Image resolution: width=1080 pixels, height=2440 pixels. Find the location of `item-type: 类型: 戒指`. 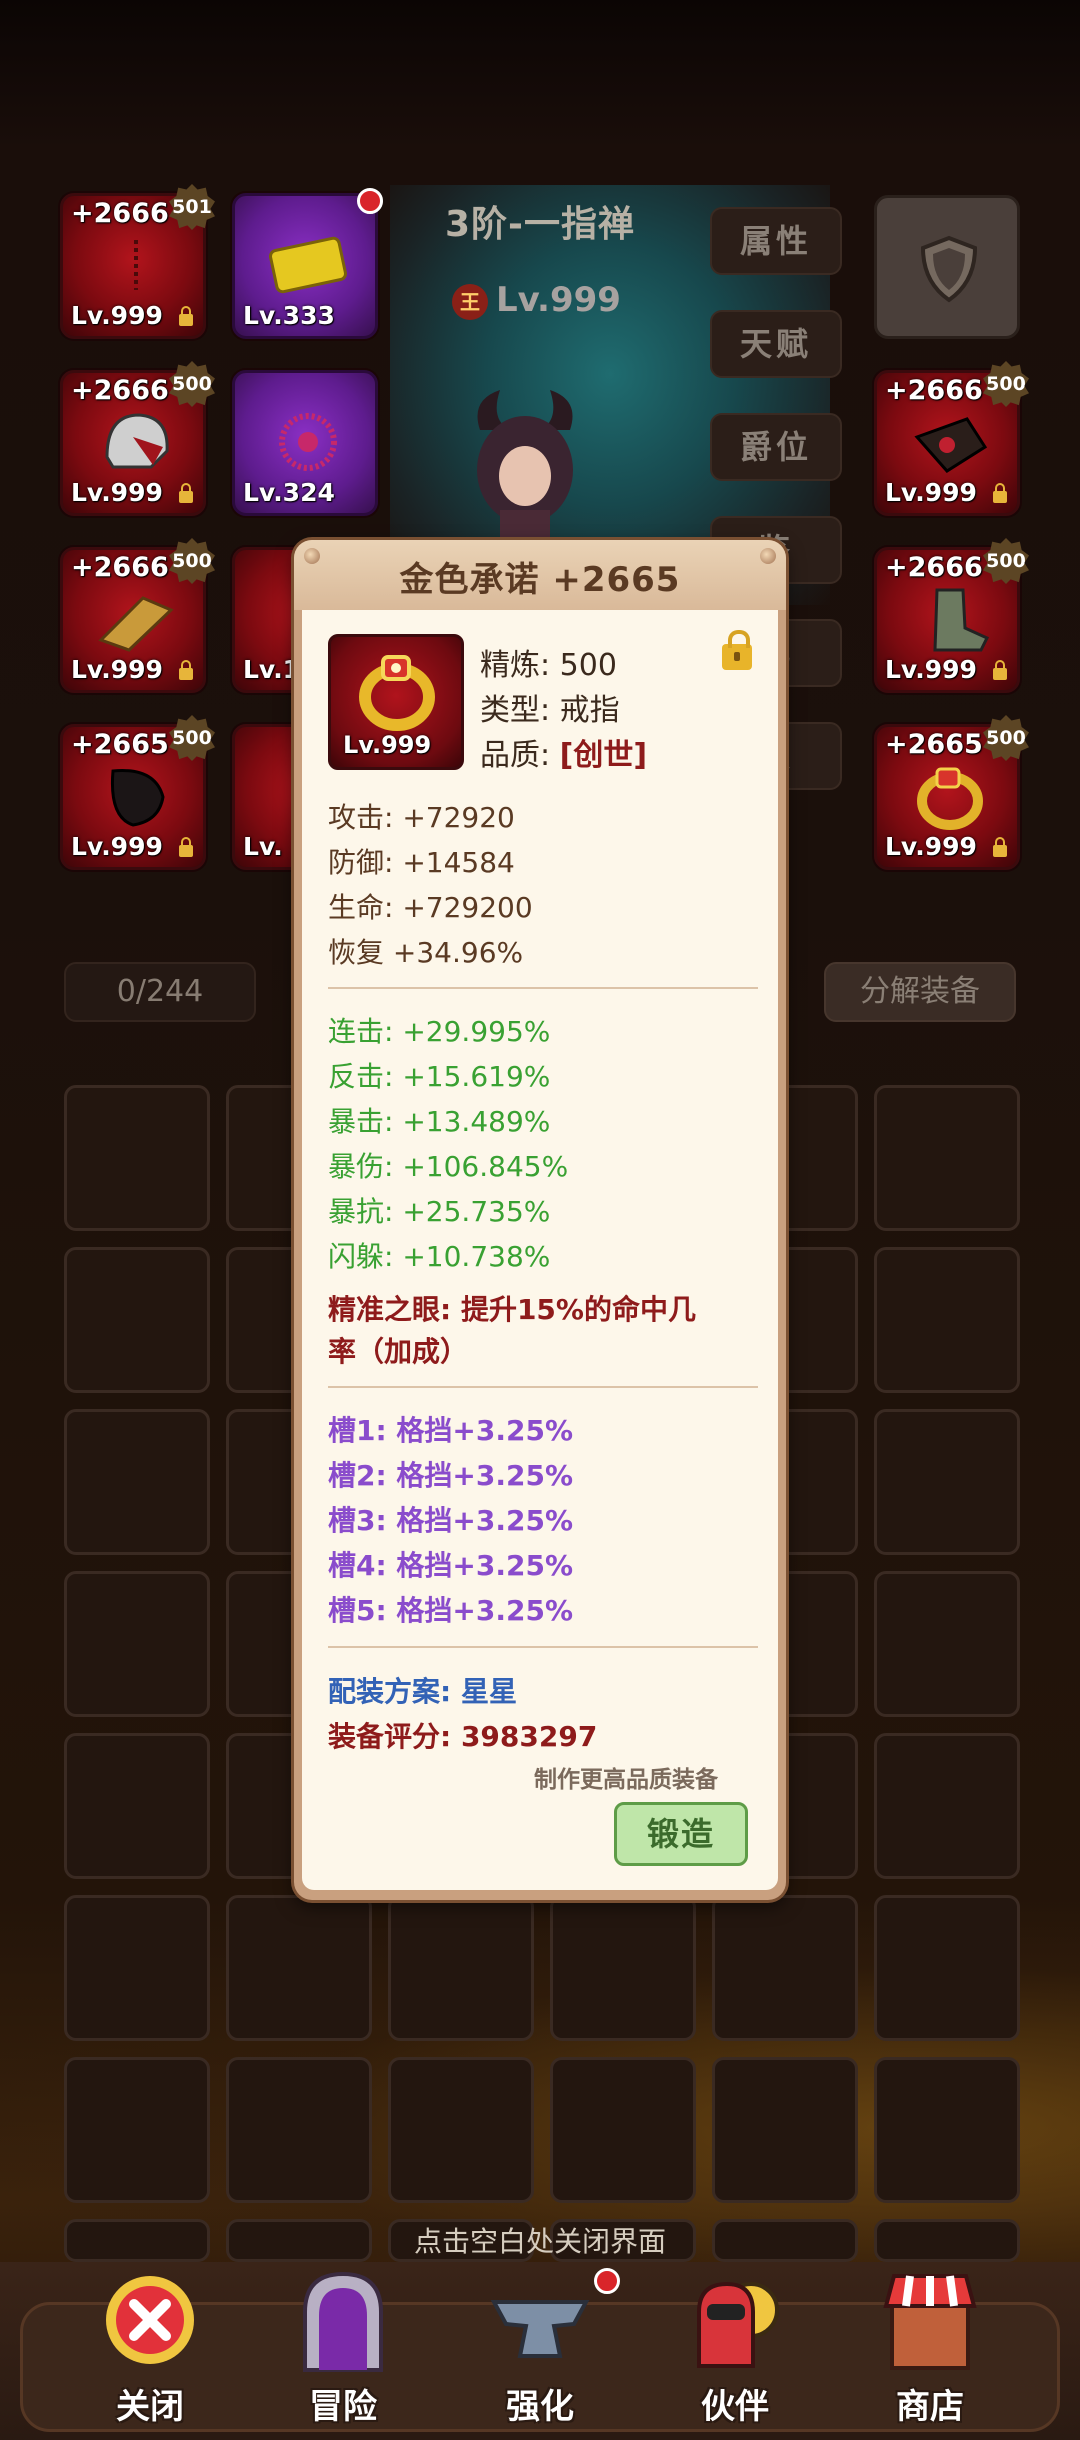

item-type: 类型: 戒指 is located at coordinates (550, 710).